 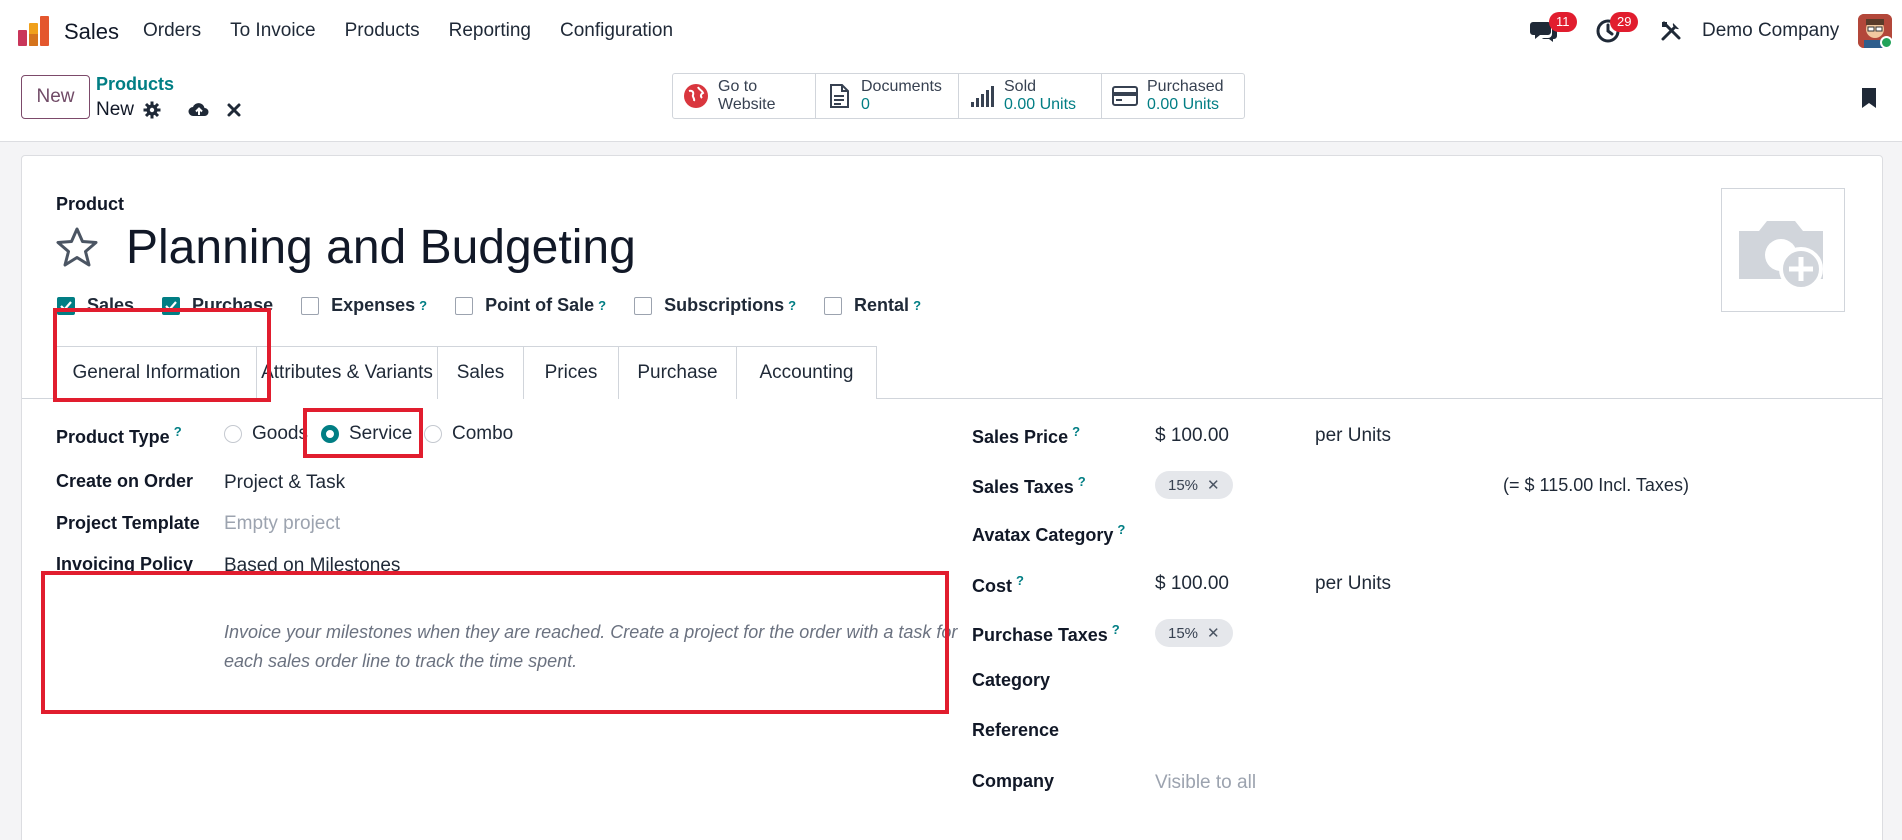 I want to click on tab-prices: Prices, so click(x=571, y=372).